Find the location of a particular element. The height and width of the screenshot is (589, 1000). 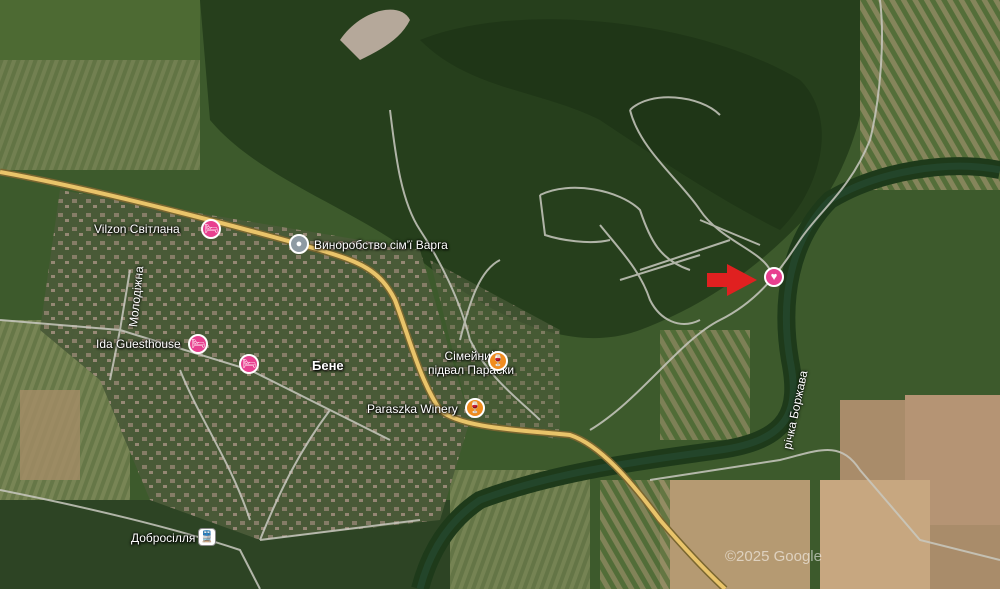

label-paraszka-winery: Paraszka Winery is located at coordinates (412, 409).